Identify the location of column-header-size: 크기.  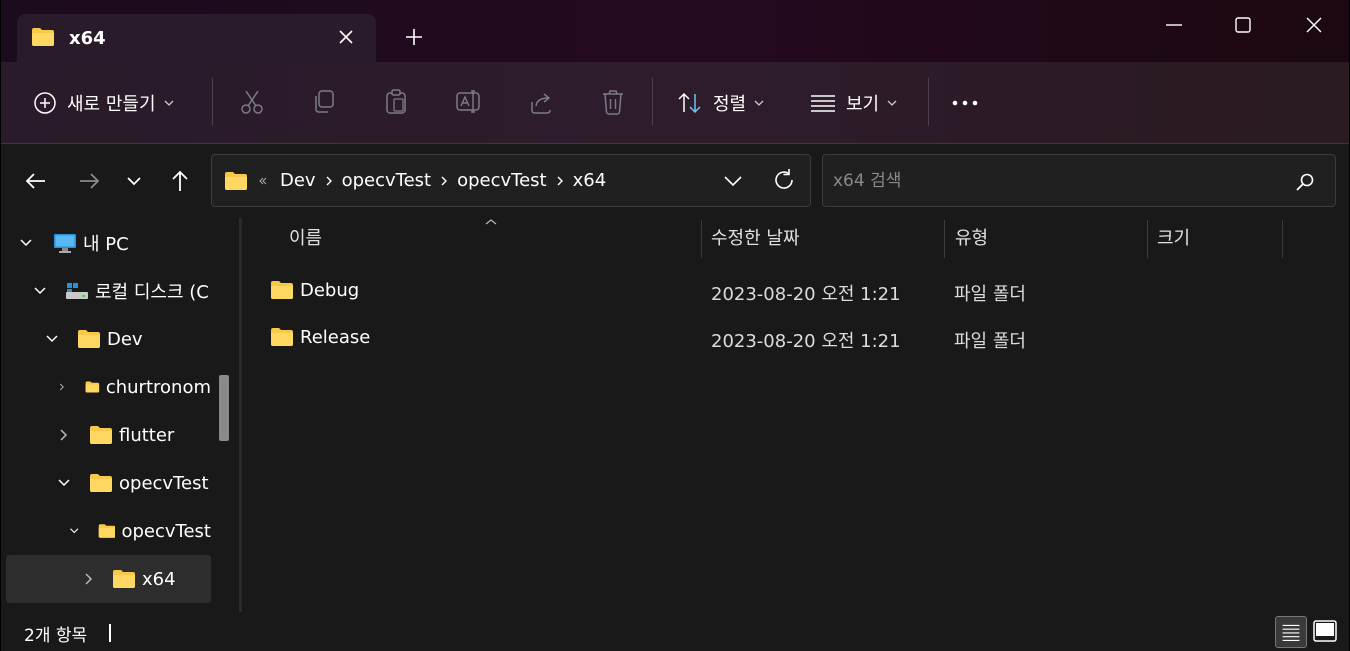
(1173, 239).